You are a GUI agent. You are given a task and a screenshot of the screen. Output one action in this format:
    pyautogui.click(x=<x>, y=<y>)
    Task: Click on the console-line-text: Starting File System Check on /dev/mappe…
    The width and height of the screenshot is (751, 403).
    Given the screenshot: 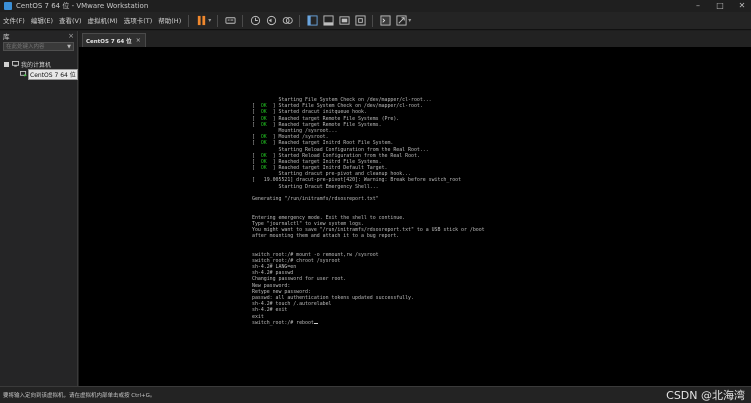 What is the action you would take?
    pyautogui.click(x=342, y=100)
    